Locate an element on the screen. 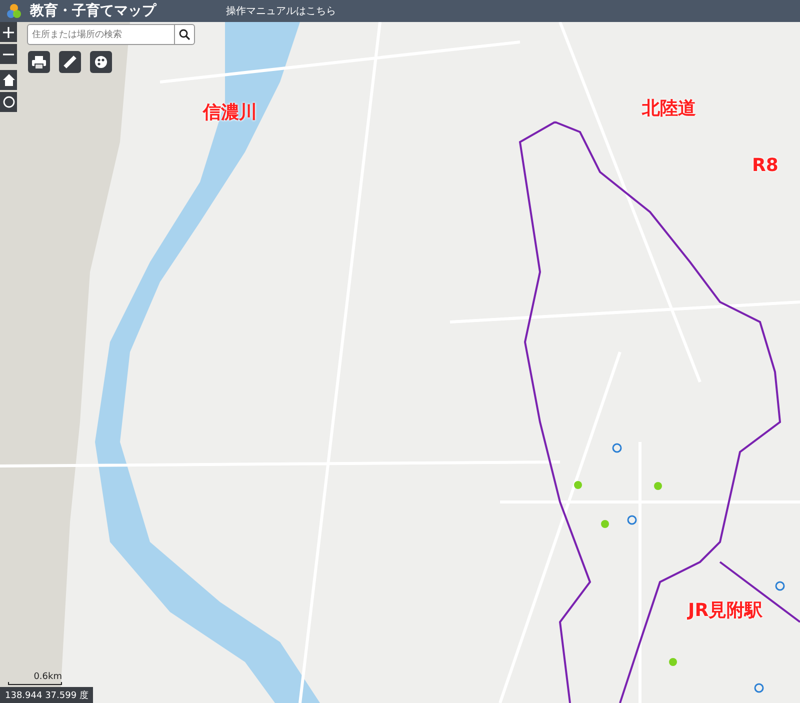  locate-icon is located at coordinates (8, 102).